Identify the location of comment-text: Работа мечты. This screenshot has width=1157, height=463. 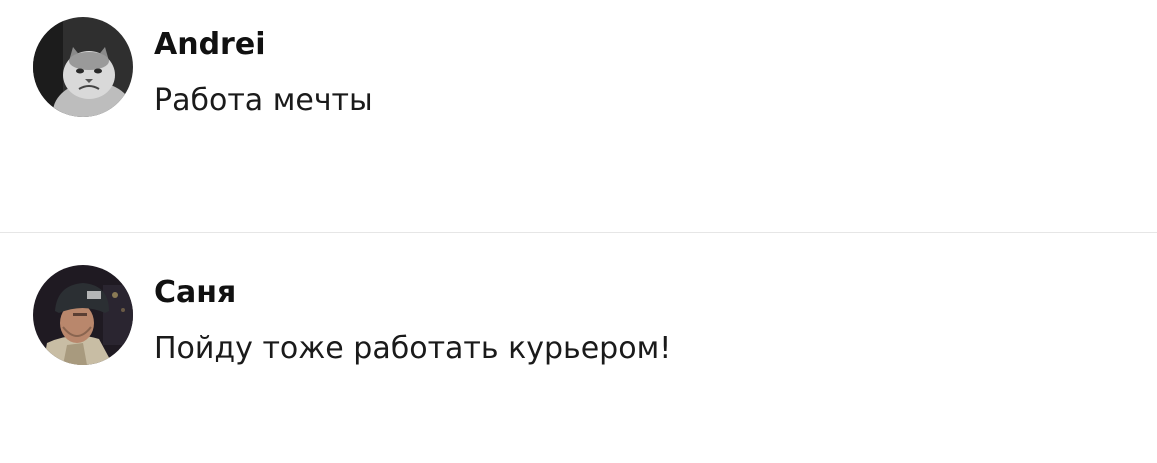
(263, 100).